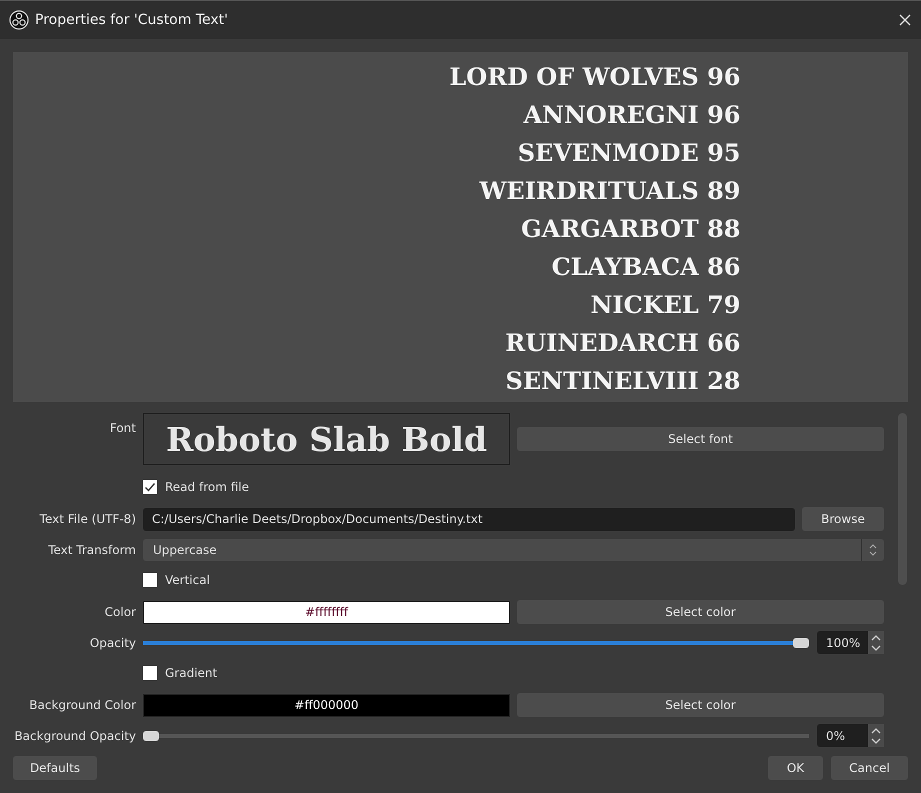 The height and width of the screenshot is (793, 921). What do you see at coordinates (120, 612) in the screenshot?
I see `field-label: Color` at bounding box center [120, 612].